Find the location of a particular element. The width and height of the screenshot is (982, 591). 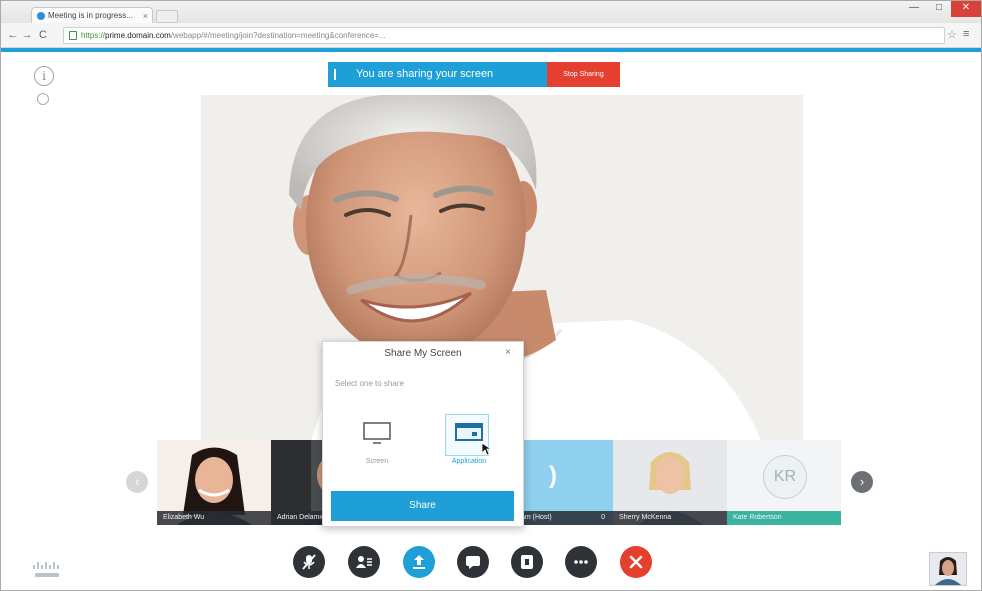

filmstrip-prev-button: ‹ is located at coordinates (137, 482).